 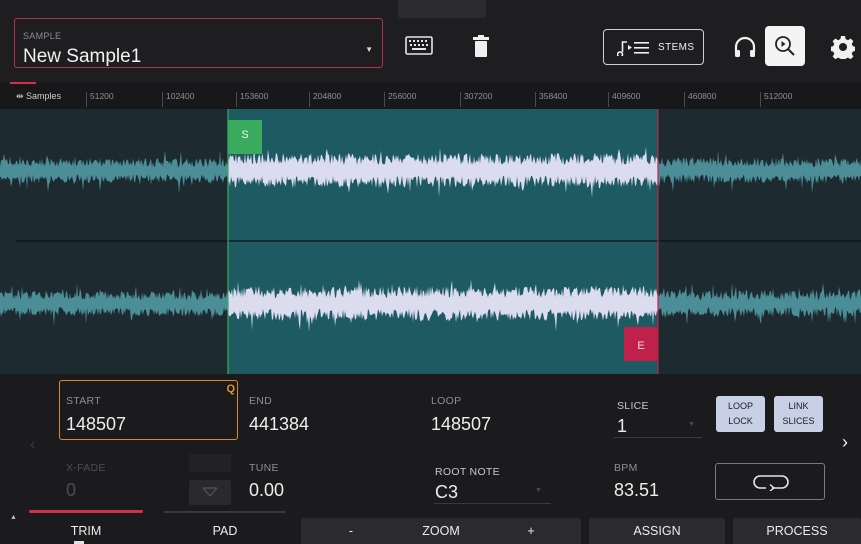 What do you see at coordinates (198, 43) in the screenshot?
I see `sample-selector: SAMPLE New Sample1 ▼` at bounding box center [198, 43].